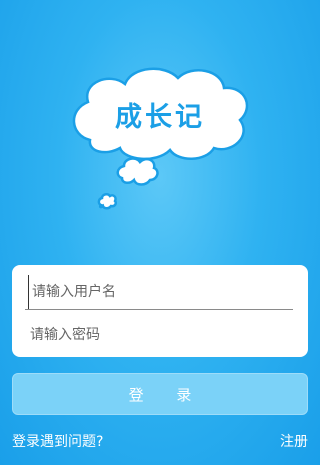 The image size is (320, 465). Describe the element at coordinates (294, 441) in the screenshot. I see `register-link: 注册` at that location.